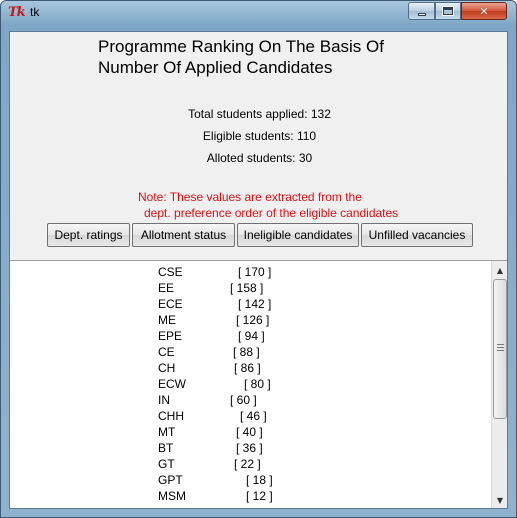 The height and width of the screenshot is (518, 517). I want to click on title-line-1: Programme Ranking On The Basis Of, so click(241, 46).